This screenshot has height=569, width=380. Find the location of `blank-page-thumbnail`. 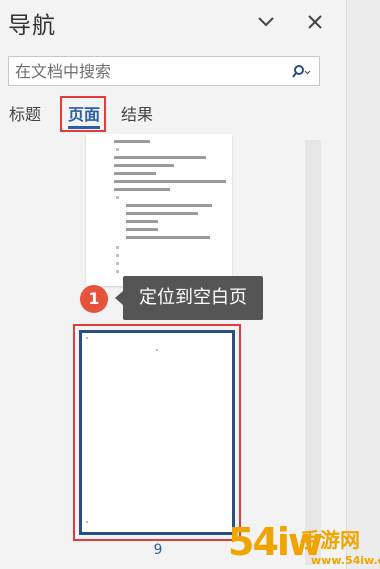

blank-page-thumbnail is located at coordinates (157, 432).